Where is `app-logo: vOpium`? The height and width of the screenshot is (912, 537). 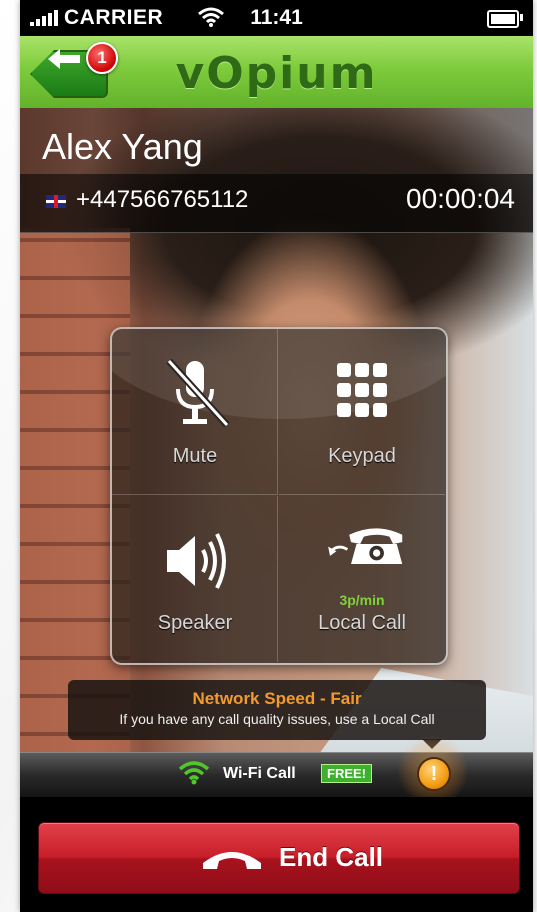 app-logo: vOpium is located at coordinates (276, 73).